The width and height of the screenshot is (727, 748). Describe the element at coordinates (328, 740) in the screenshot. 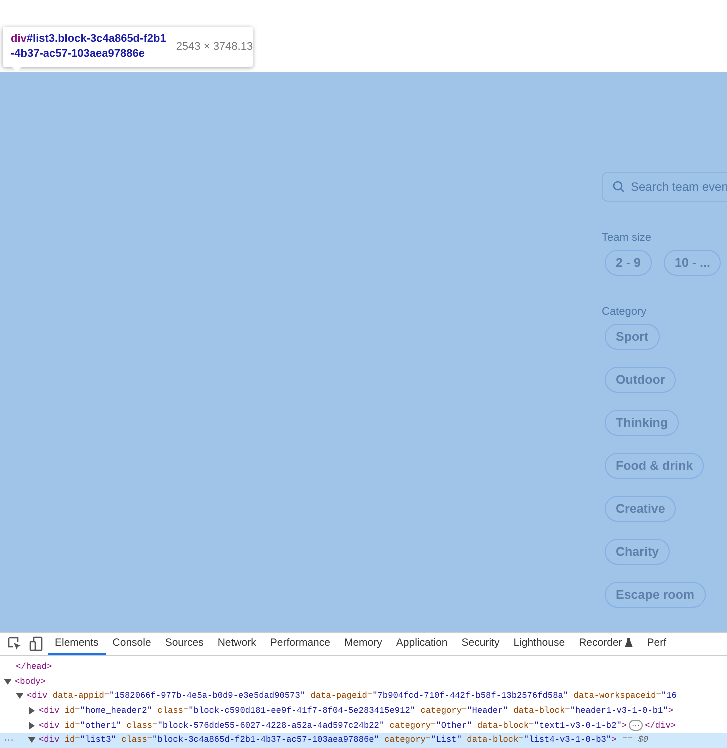

I see `dom-node: <div id="list3" class="block-3c4a865d-f2b1-4b37-ac57-103aea97886e" category="List" data-block="list4-v3-1-0-b3">` at that location.